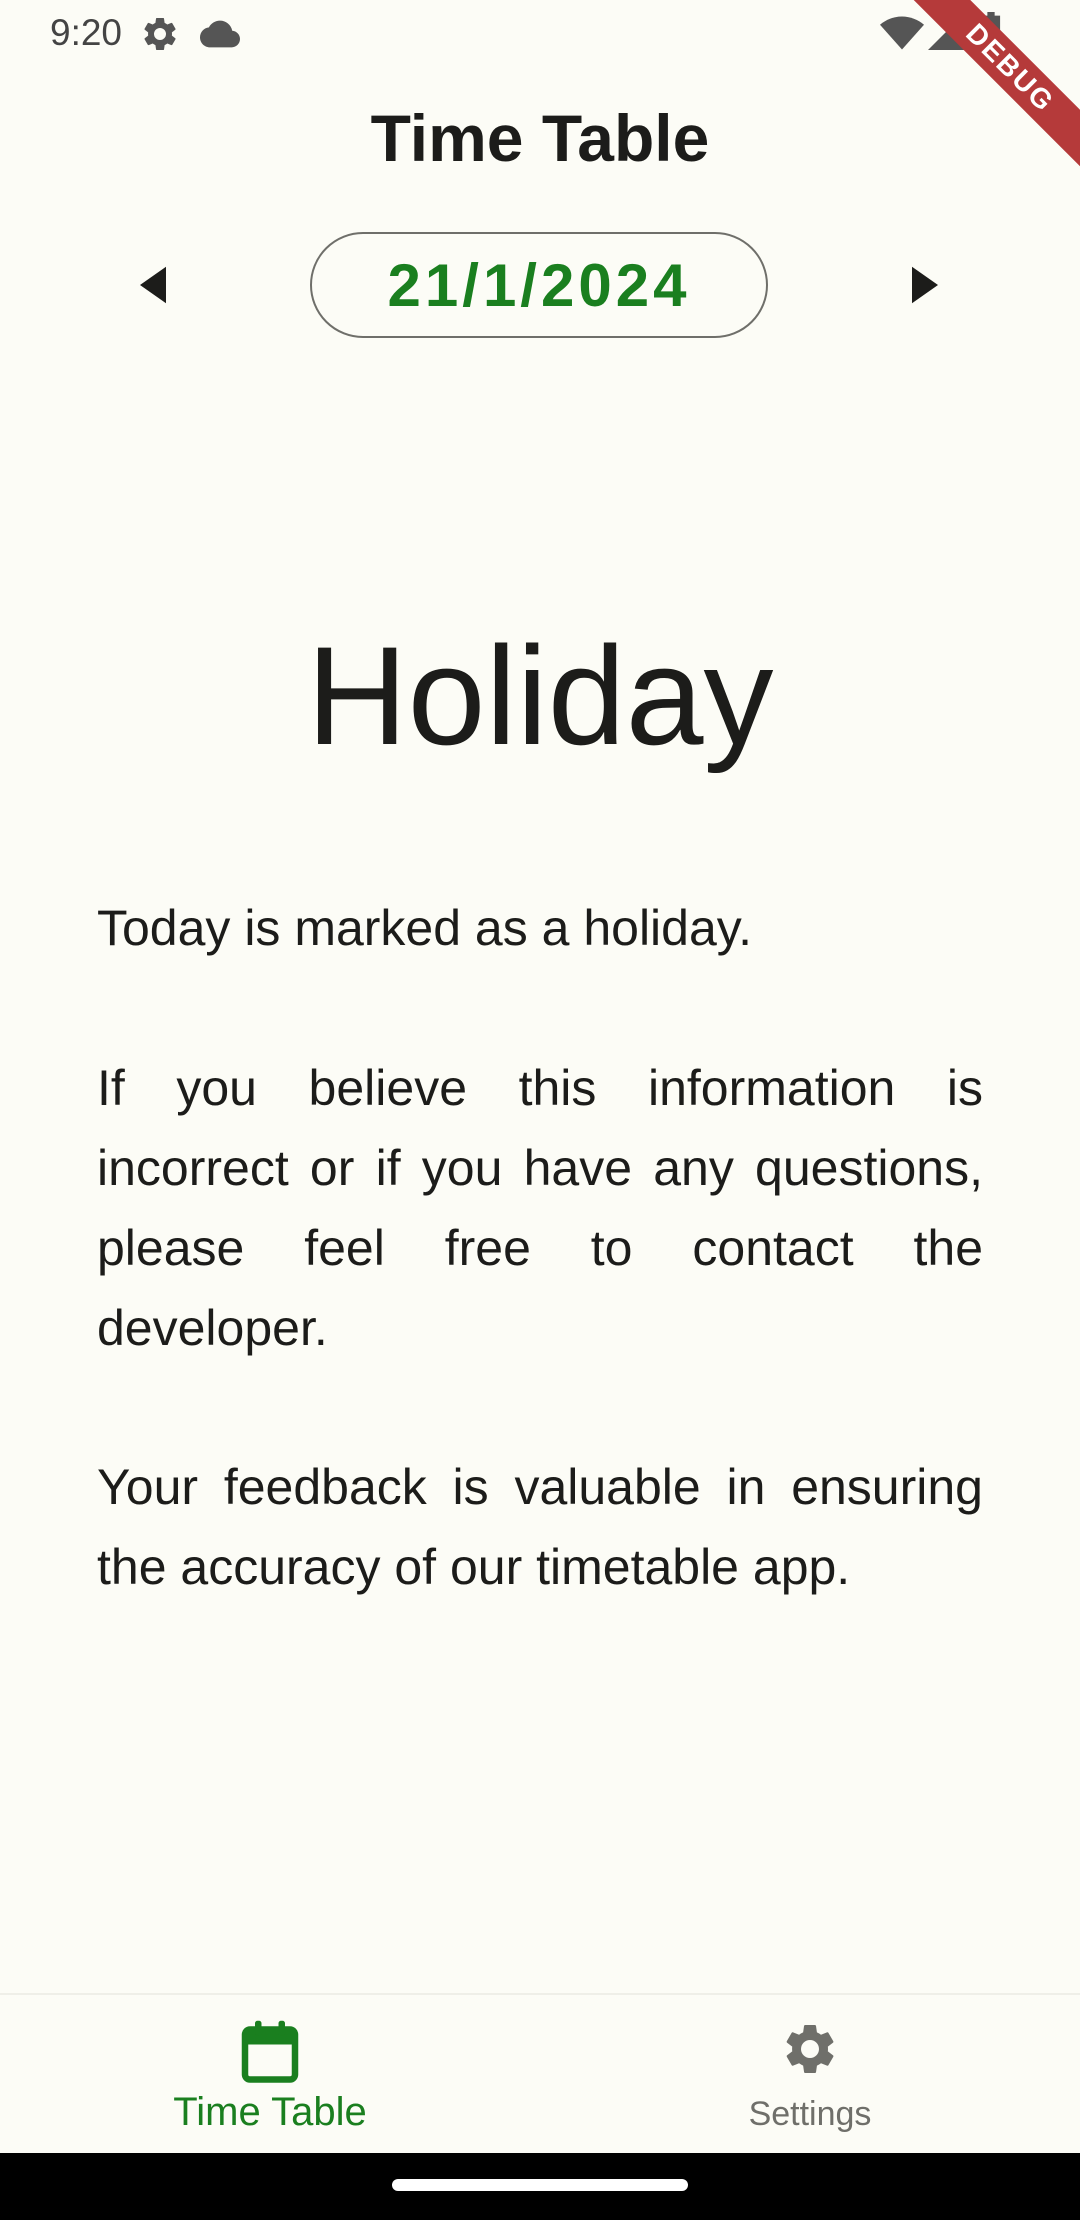 This screenshot has height=2220, width=1080. I want to click on arrow-right-icon, so click(925, 285).